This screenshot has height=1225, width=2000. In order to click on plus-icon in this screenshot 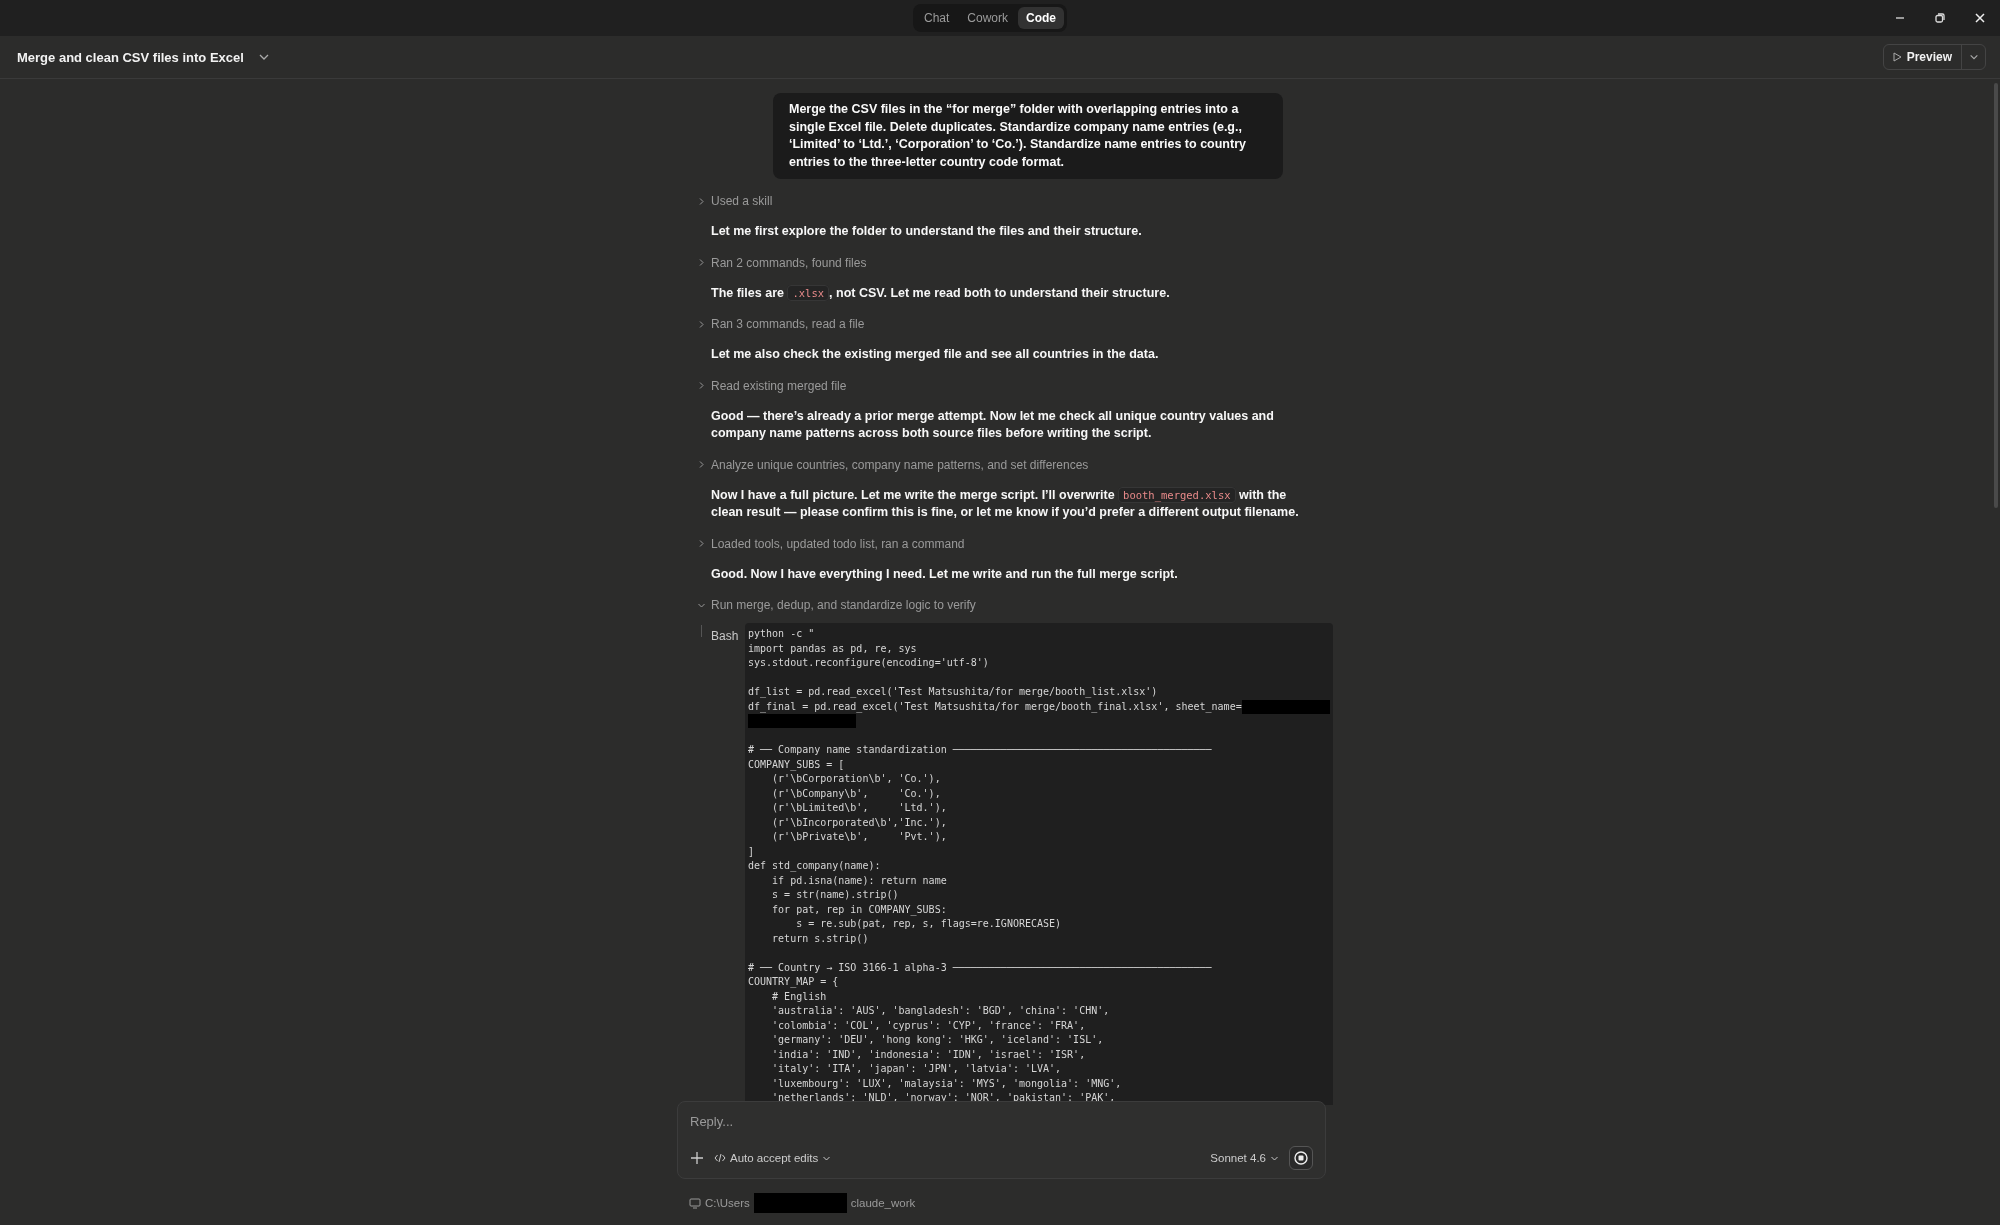, I will do `click(697, 1158)`.